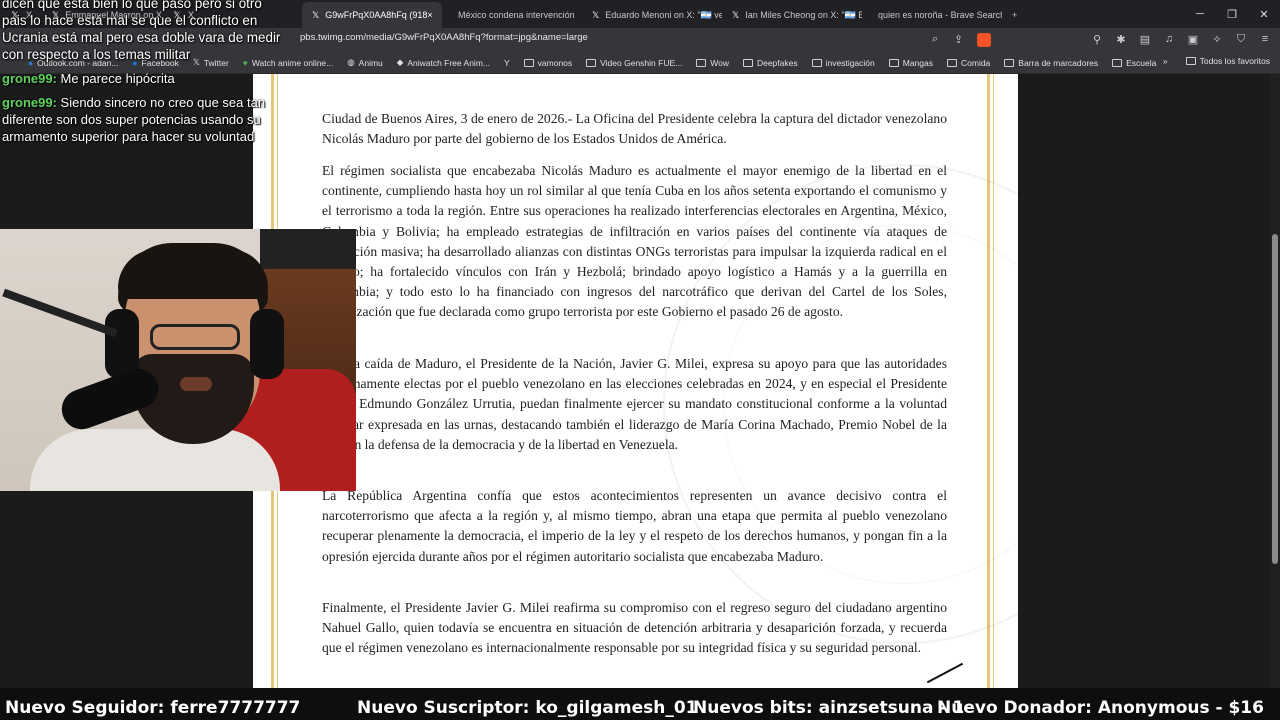 The width and height of the screenshot is (1280, 720). What do you see at coordinates (843, 63) in the screenshot?
I see `bookmark-folder: investigación` at bounding box center [843, 63].